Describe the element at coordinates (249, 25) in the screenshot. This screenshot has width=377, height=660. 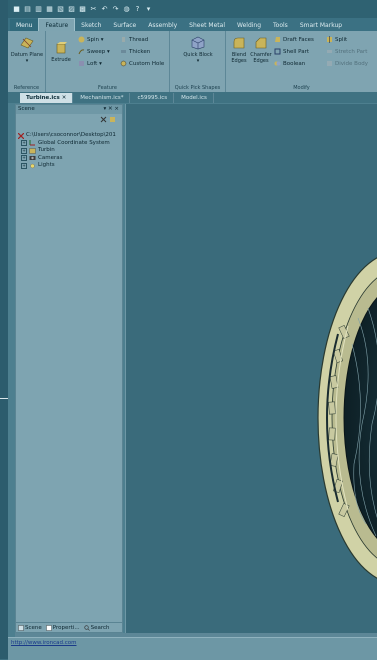
I see `tab-welding: Welding` at that location.